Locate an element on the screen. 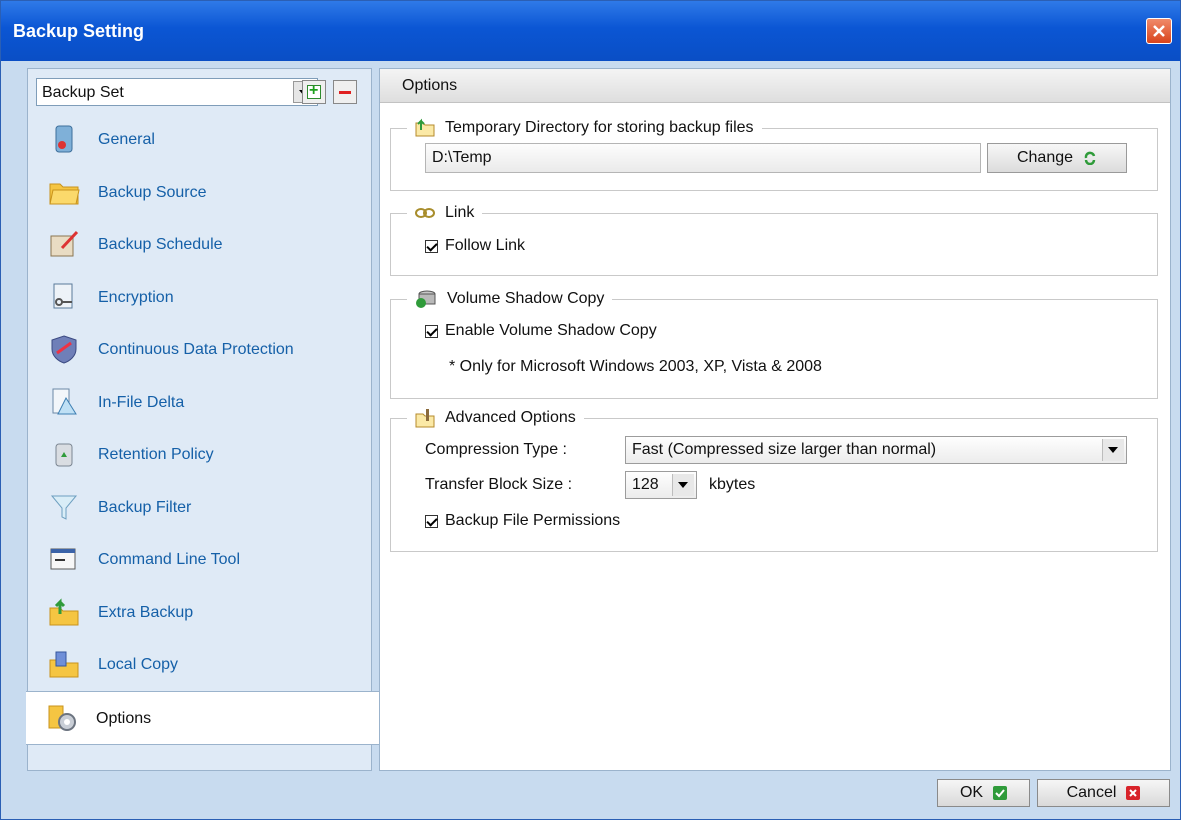 The width and height of the screenshot is (1181, 820). enable-vss-label: Enable Volume Shadow Copy is located at coordinates (551, 330).